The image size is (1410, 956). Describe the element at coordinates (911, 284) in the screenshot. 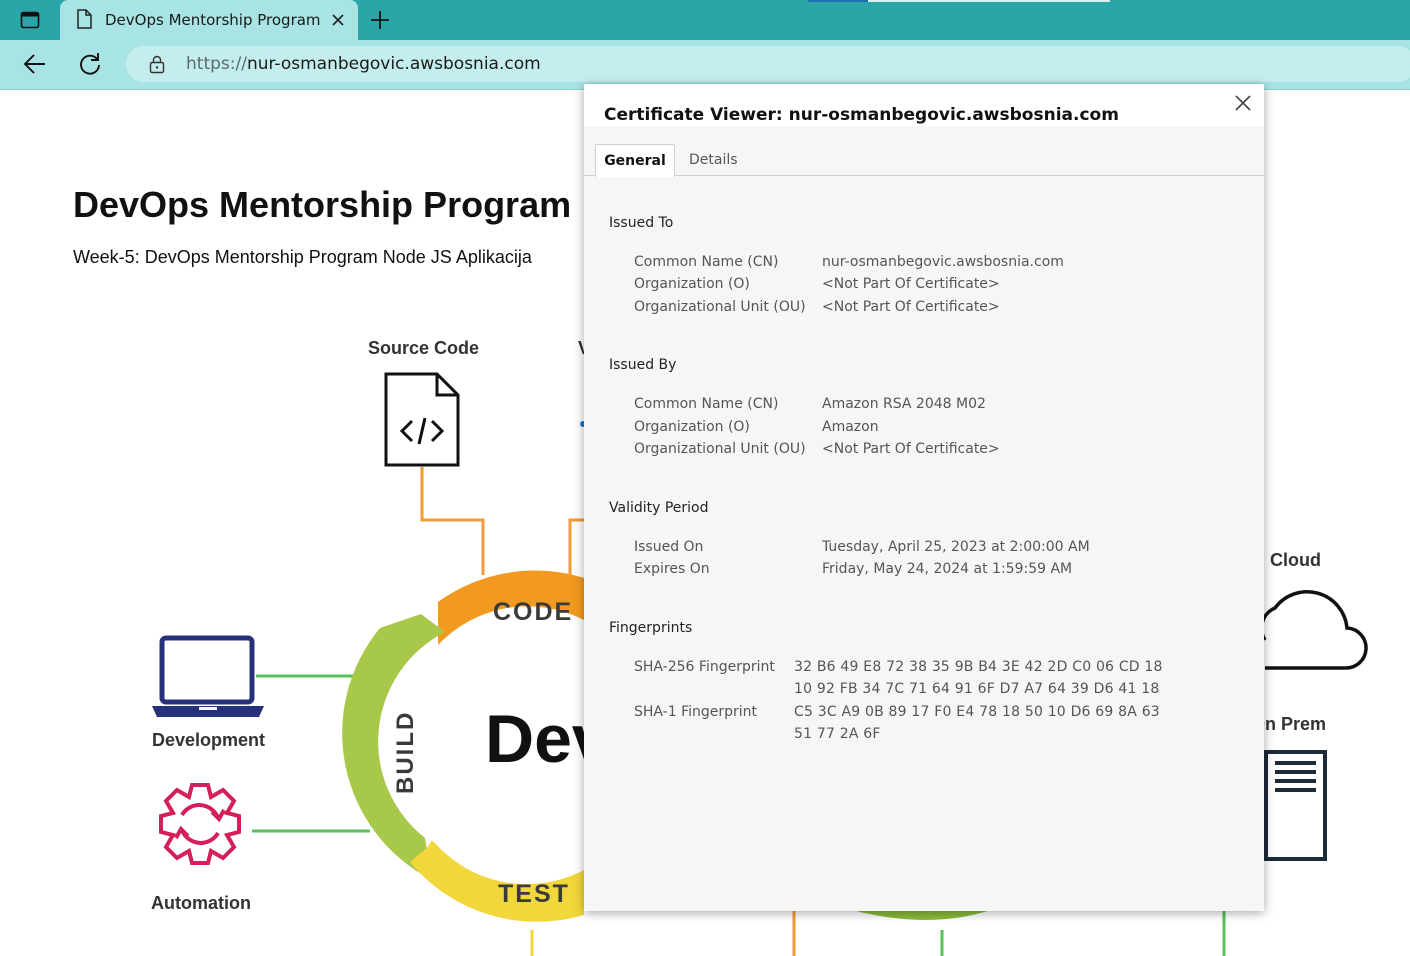

I see `issued-to-o-value: <Not Part Of Certificate>` at that location.